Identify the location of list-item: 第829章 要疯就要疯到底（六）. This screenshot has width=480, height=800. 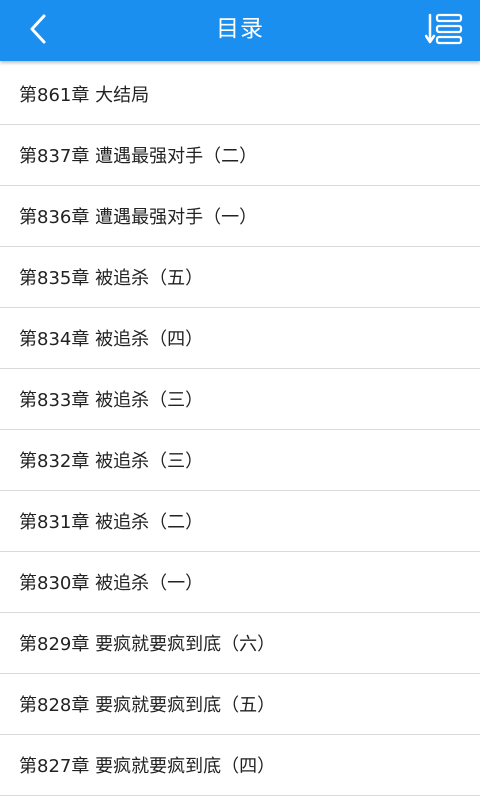
(240, 643).